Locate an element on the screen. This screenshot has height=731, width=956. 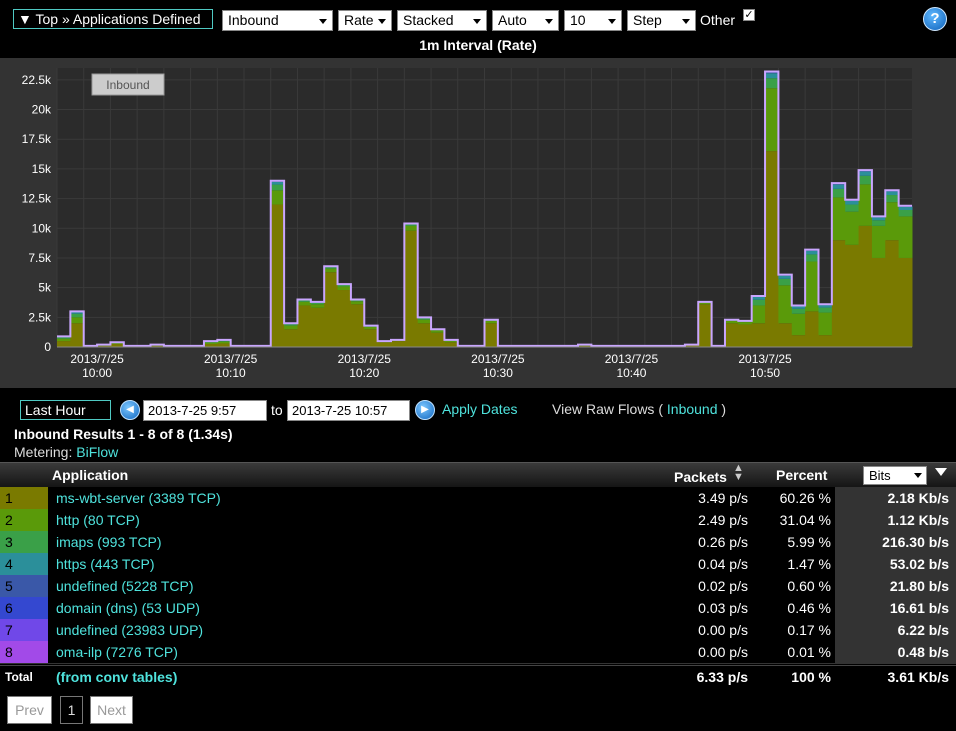
bits-cell: 0.48 b/s is located at coordinates (895, 652).